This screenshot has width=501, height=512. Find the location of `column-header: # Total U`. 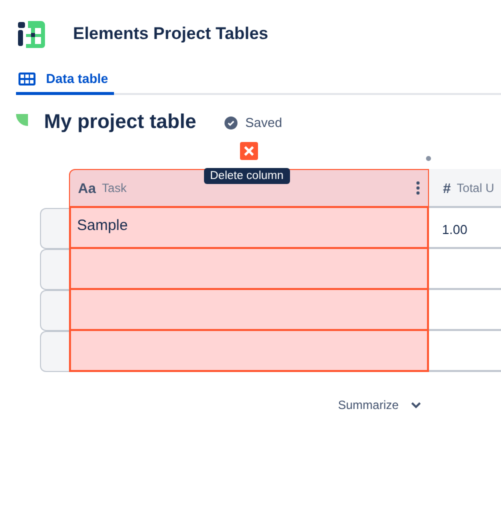

column-header: # Total U is located at coordinates (465, 188).